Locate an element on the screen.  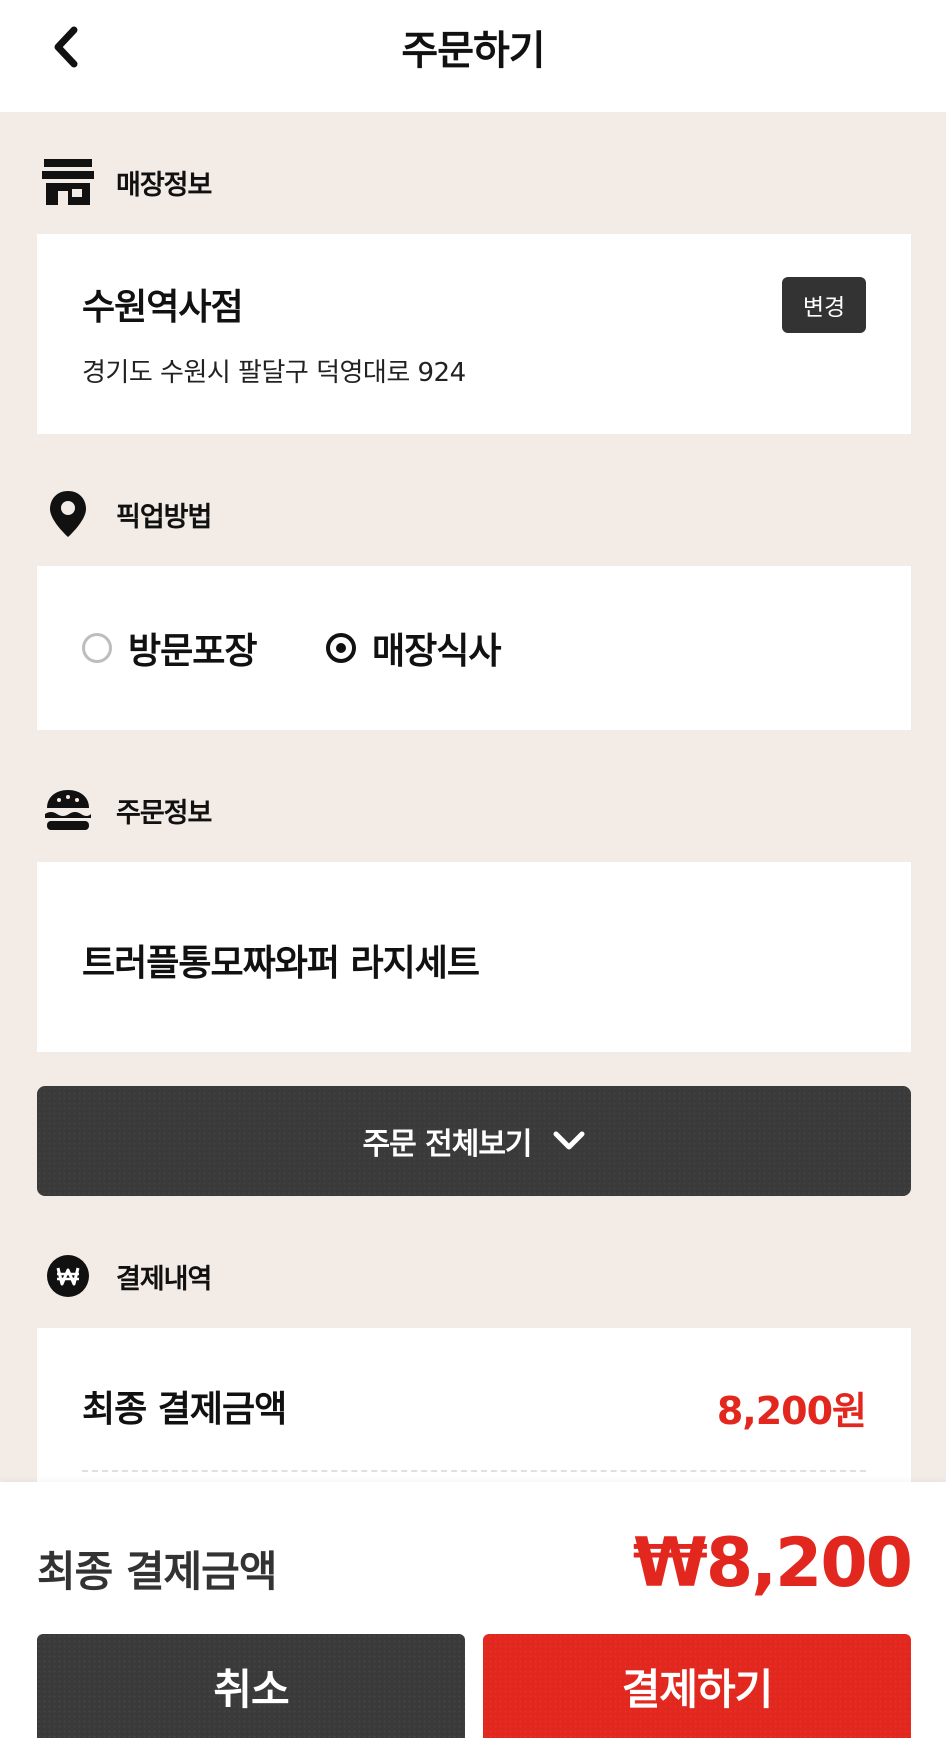
change-store-button: 변경 is located at coordinates (824, 305).